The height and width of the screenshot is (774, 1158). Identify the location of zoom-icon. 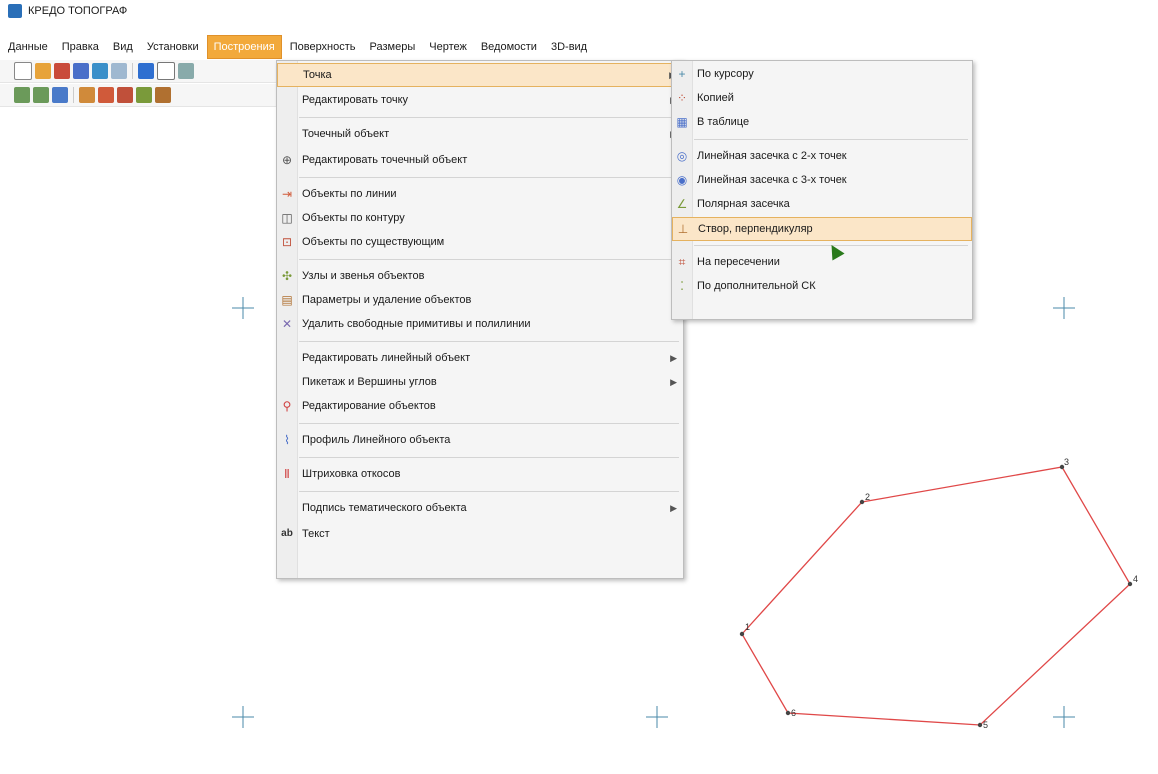
(60, 95).